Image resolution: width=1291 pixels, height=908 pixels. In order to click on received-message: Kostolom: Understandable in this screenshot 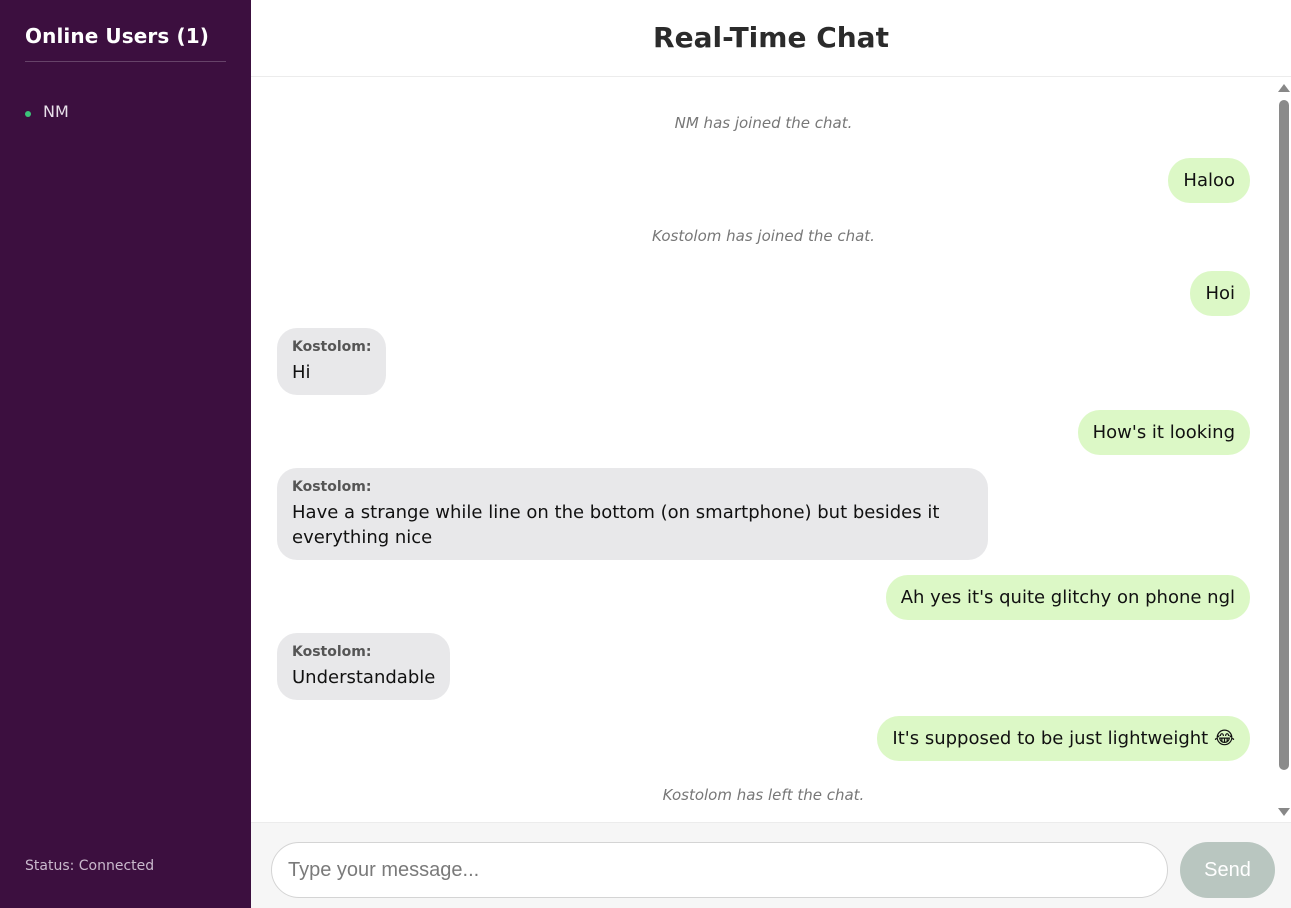, I will do `click(364, 666)`.